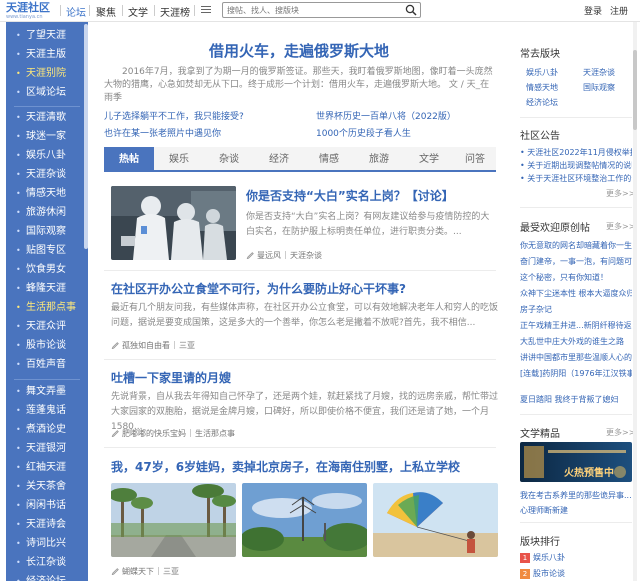 Image resolution: width=640 pixels, height=581 pixels. Describe the element at coordinates (576, 510) in the screenshot. I see `literature-link: 心理师断新建` at that location.